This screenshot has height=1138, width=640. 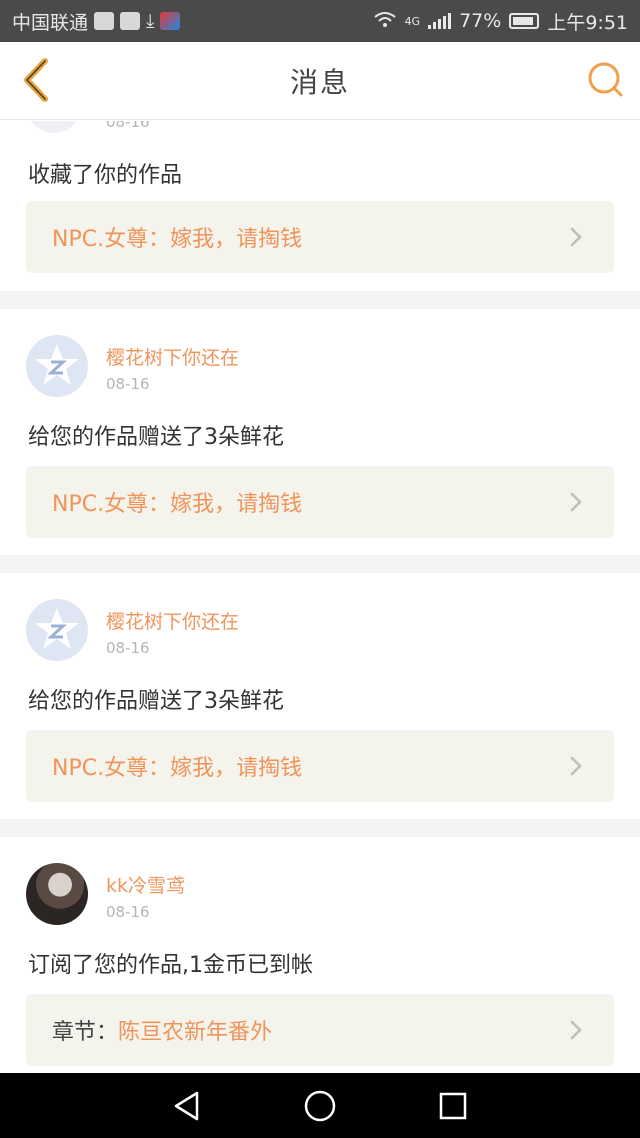 I want to click on system-home-button, so click(x=320, y=1106).